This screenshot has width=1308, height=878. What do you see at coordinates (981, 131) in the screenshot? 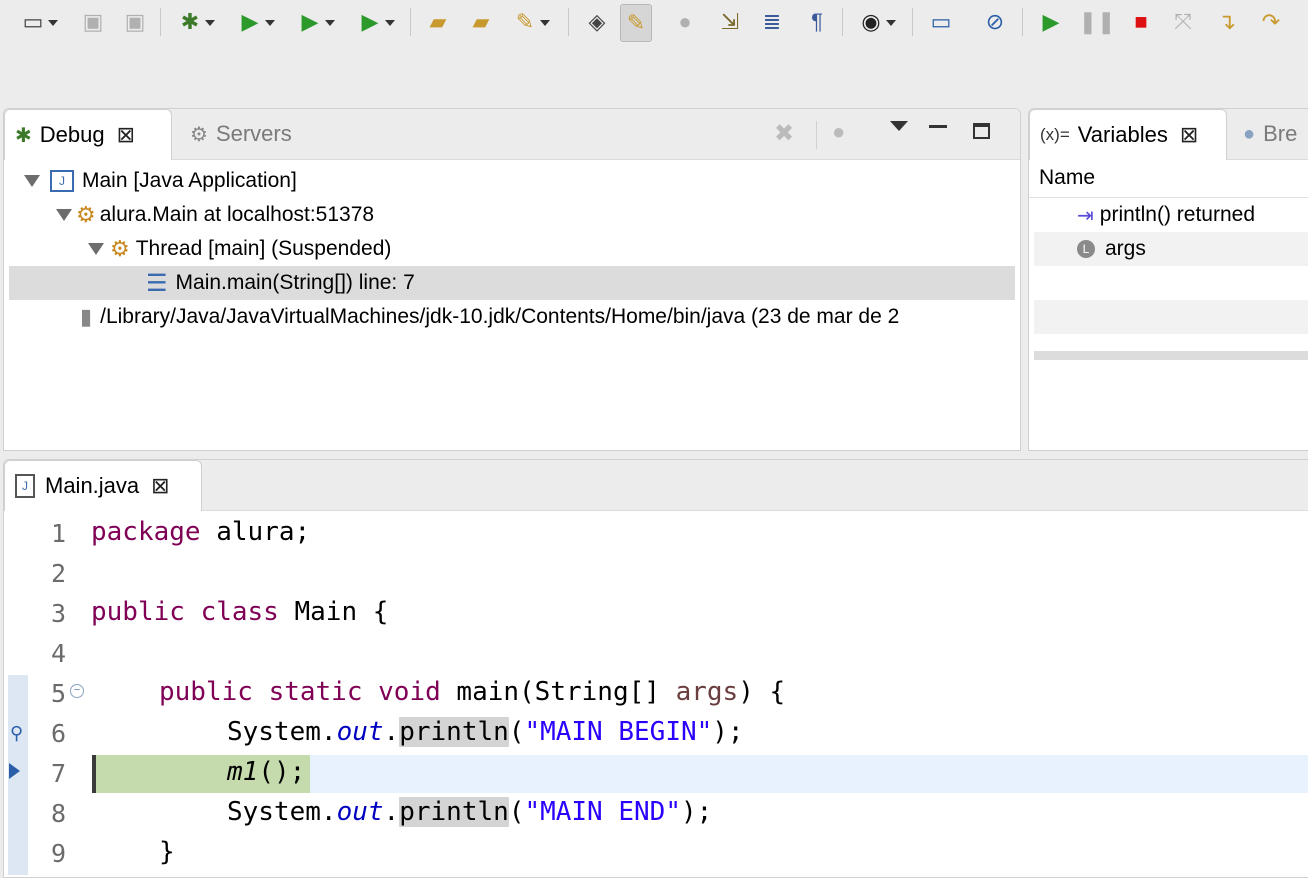
I see `maximize-icon` at bounding box center [981, 131].